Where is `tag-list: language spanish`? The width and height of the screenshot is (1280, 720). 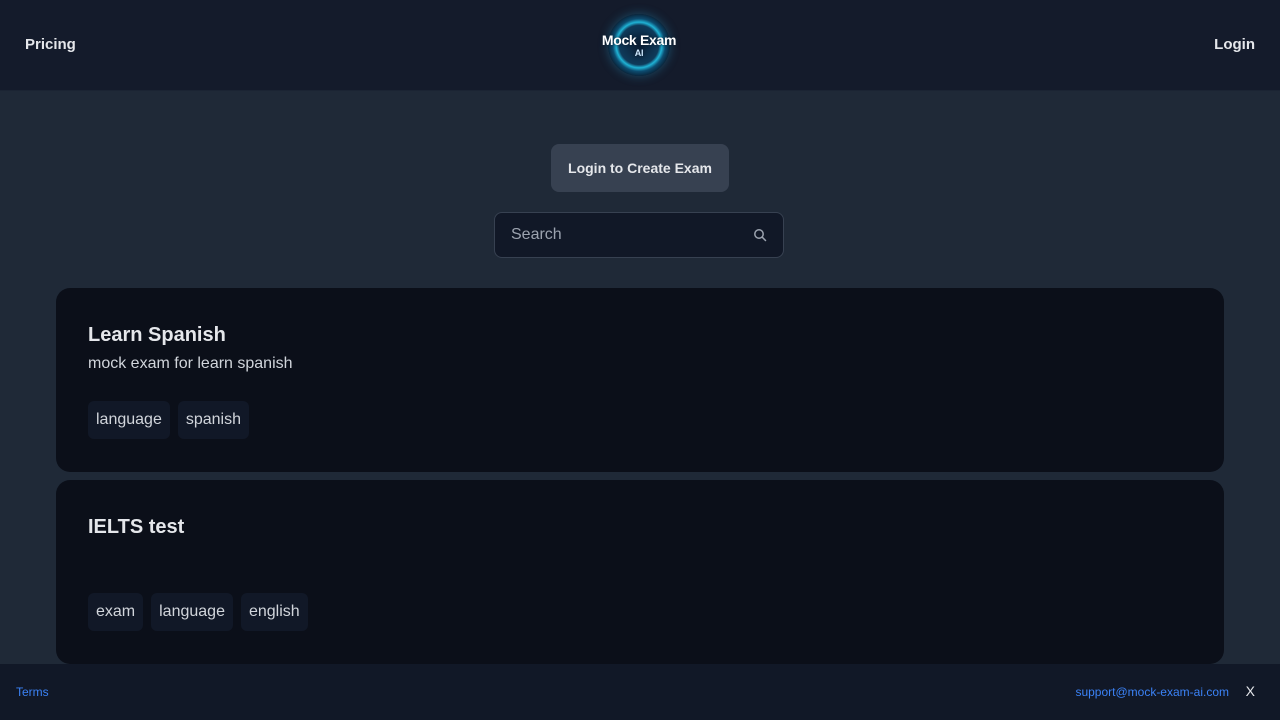
tag-list: language spanish is located at coordinates (168, 420).